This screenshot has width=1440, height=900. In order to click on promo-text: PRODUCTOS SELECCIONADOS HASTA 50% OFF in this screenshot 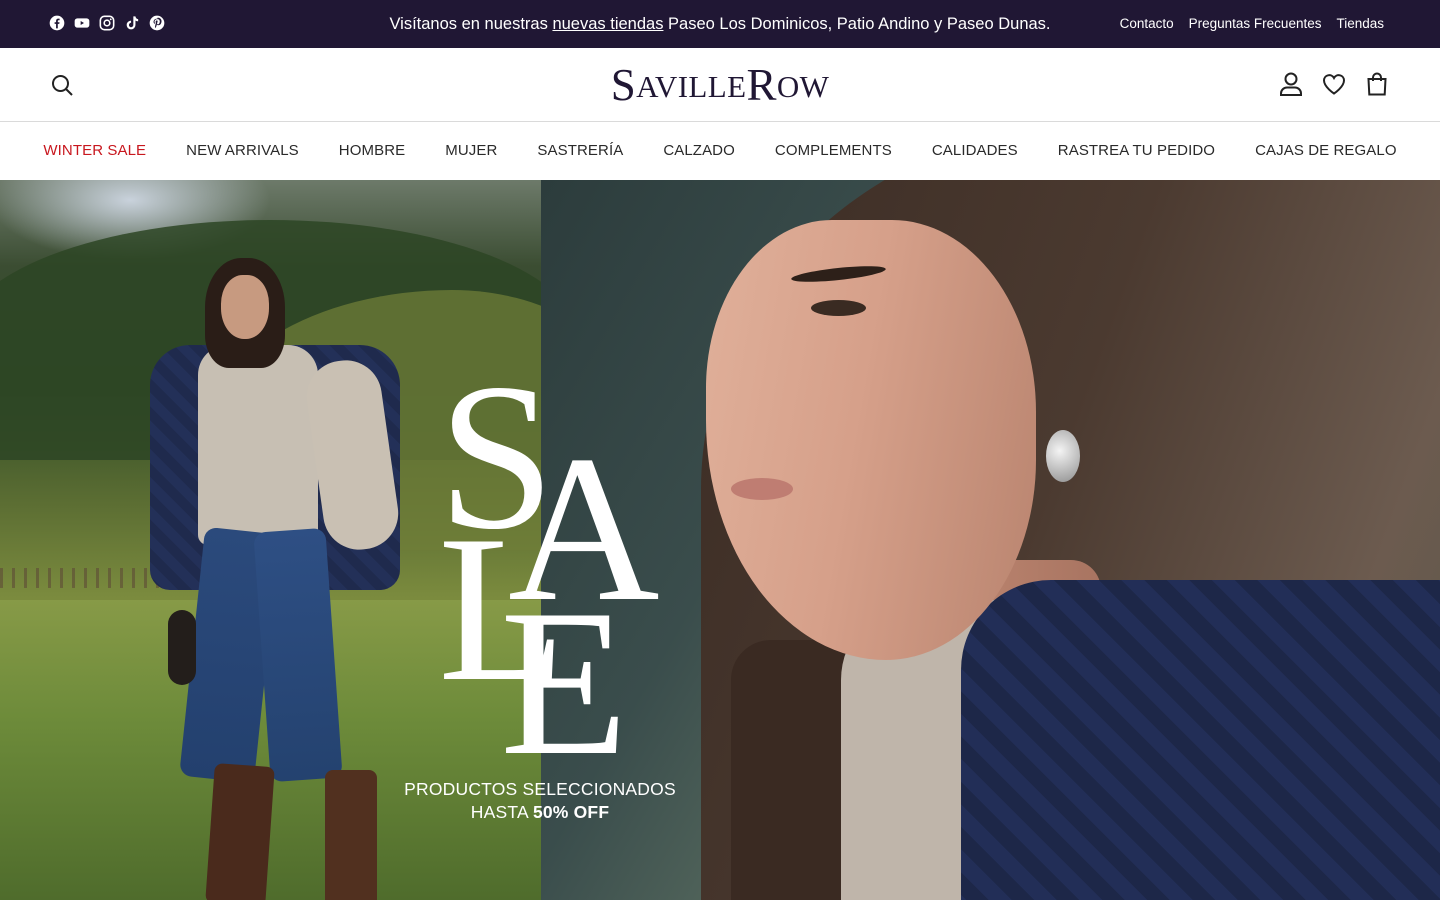, I will do `click(540, 801)`.